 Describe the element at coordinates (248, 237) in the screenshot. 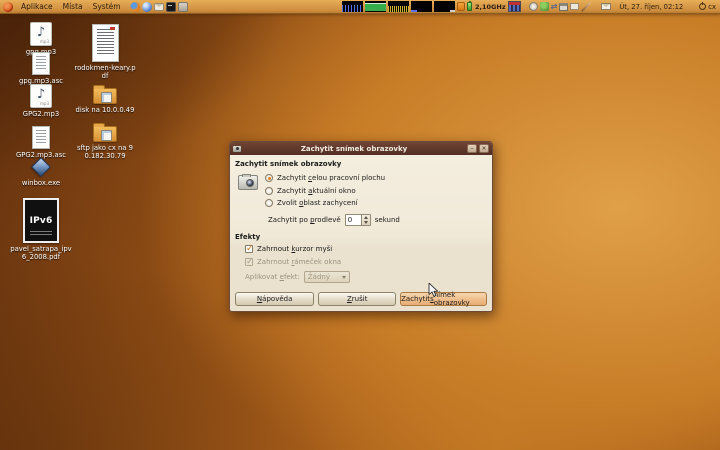

I see `effects-heading: Efekty` at that location.